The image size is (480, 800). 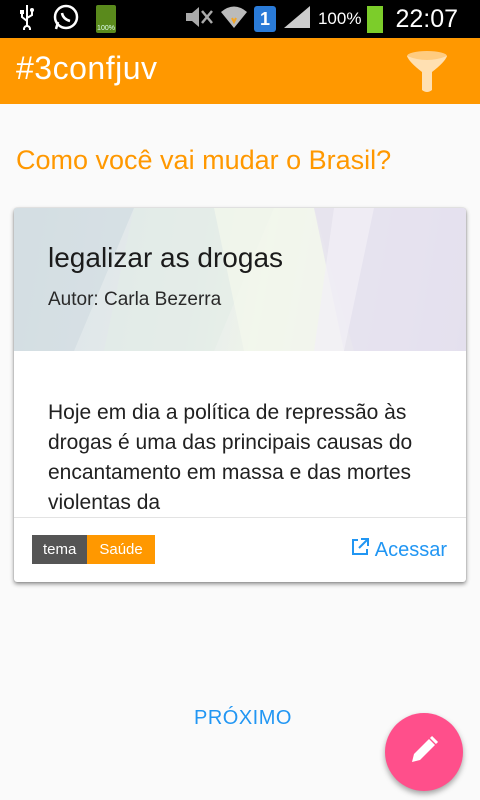 I want to click on battery-small-label: 100%, so click(x=106, y=28).